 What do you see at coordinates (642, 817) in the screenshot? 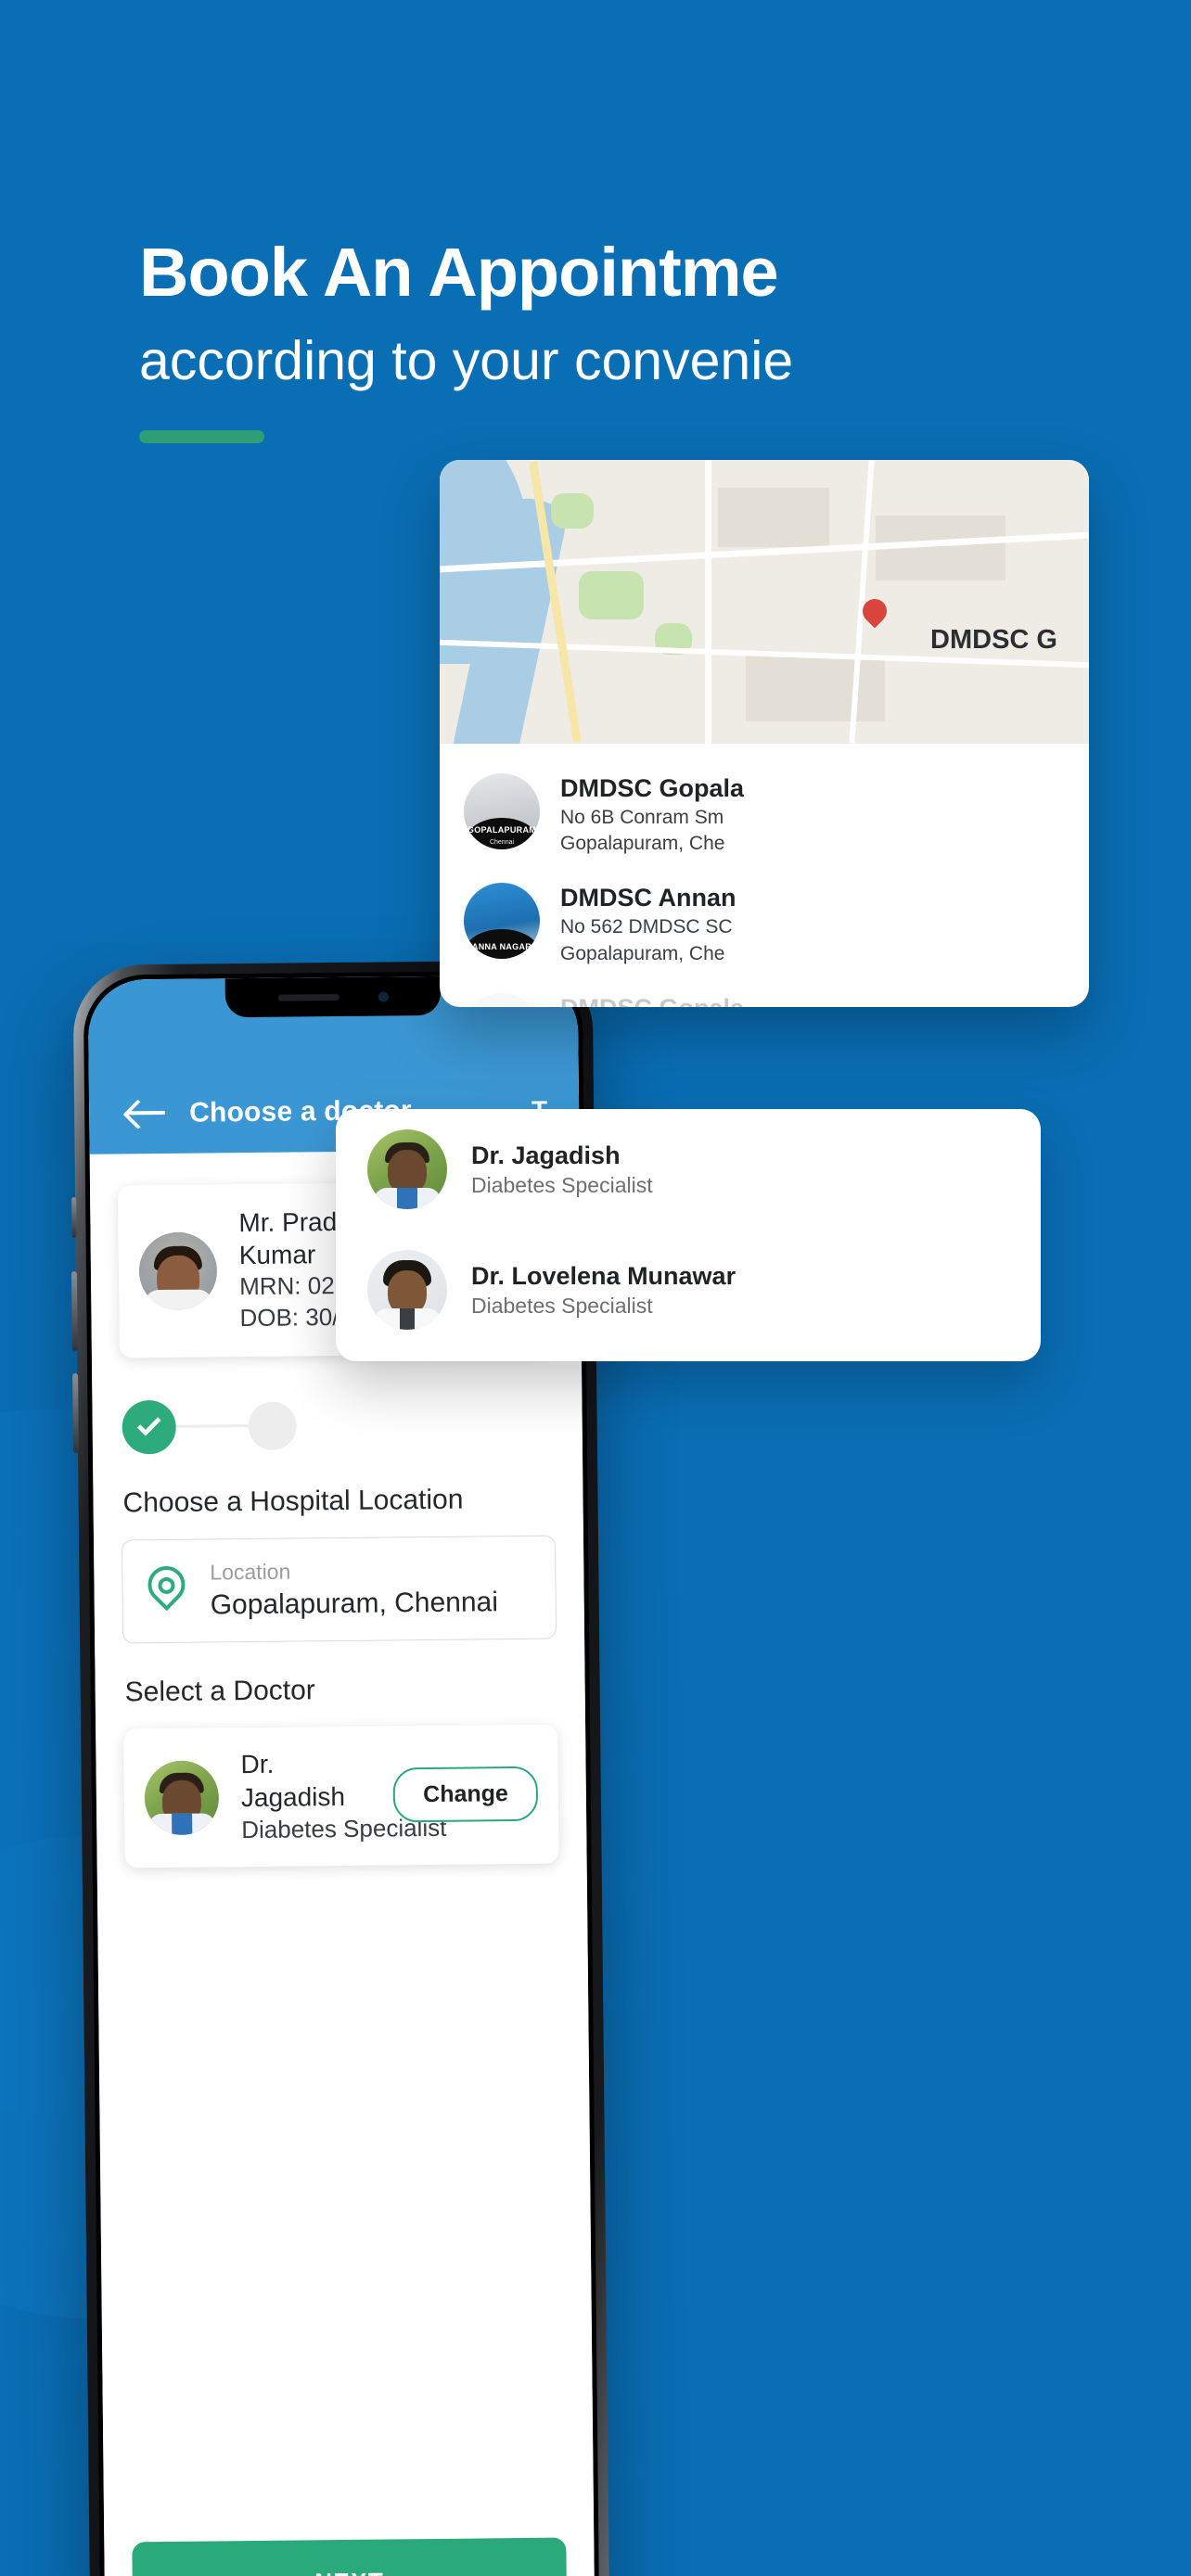
I see `hospital-address-line-1: No 6B Conram Sm` at bounding box center [642, 817].